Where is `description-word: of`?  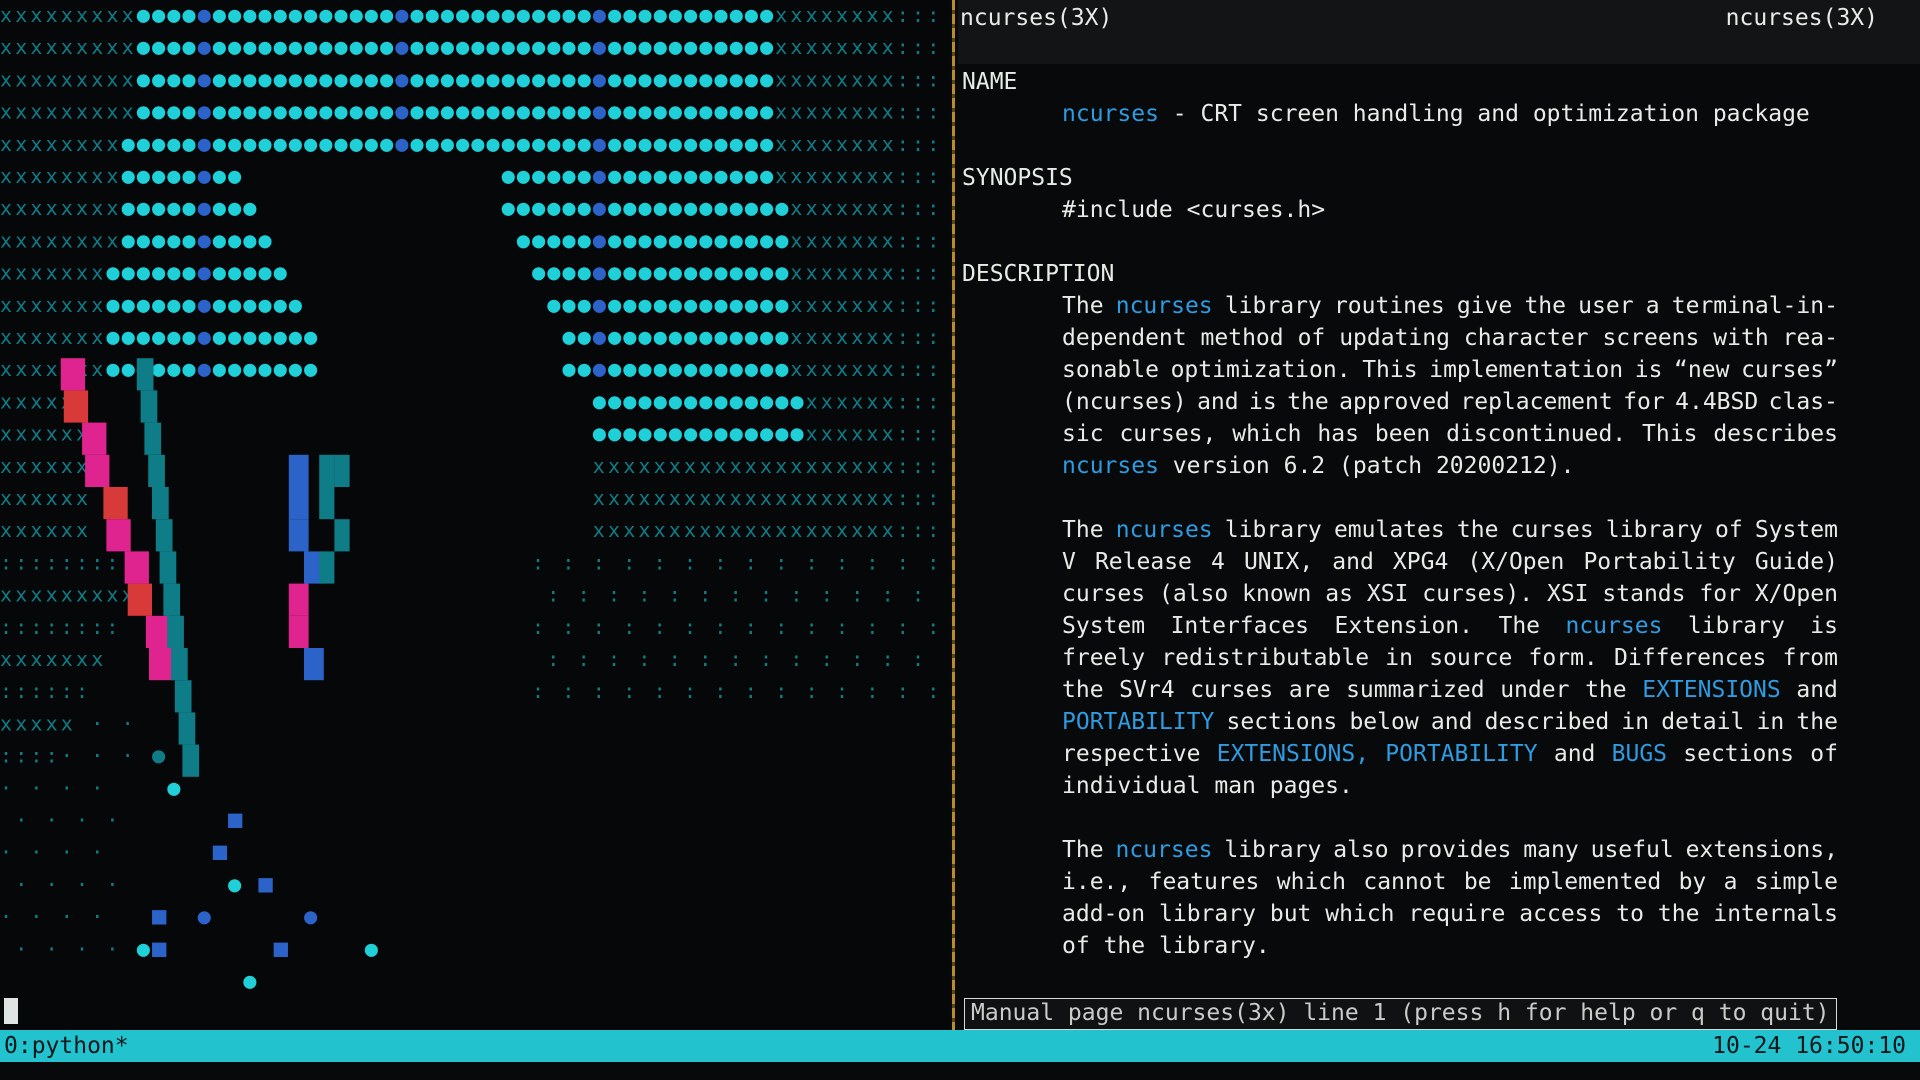 description-word: of is located at coordinates (1311, 338).